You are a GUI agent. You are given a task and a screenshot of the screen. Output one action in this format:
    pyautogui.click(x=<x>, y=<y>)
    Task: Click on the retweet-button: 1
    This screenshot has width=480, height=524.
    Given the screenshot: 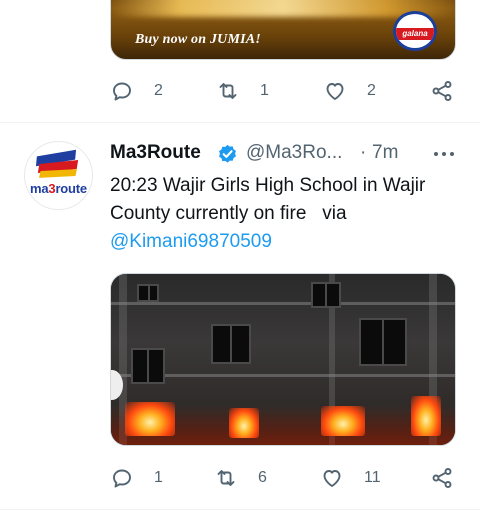 What is the action you would take?
    pyautogui.click(x=242, y=91)
    